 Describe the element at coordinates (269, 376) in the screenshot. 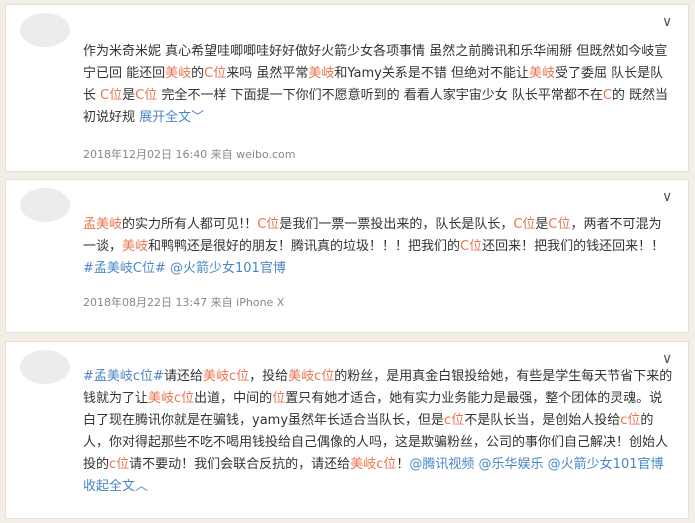

I see `text-segment: ，投给` at that location.